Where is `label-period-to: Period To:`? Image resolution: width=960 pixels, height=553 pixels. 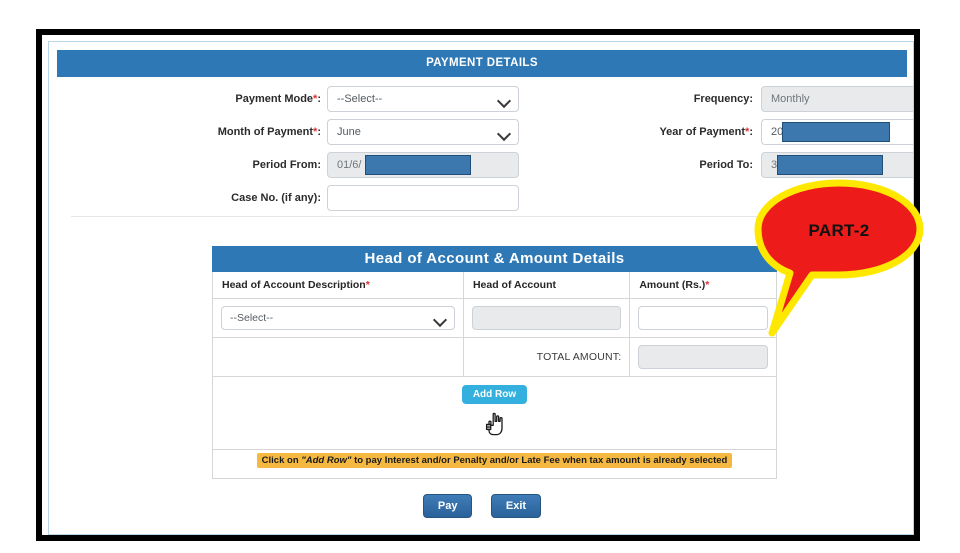
label-period-to: Period To: is located at coordinates (726, 165).